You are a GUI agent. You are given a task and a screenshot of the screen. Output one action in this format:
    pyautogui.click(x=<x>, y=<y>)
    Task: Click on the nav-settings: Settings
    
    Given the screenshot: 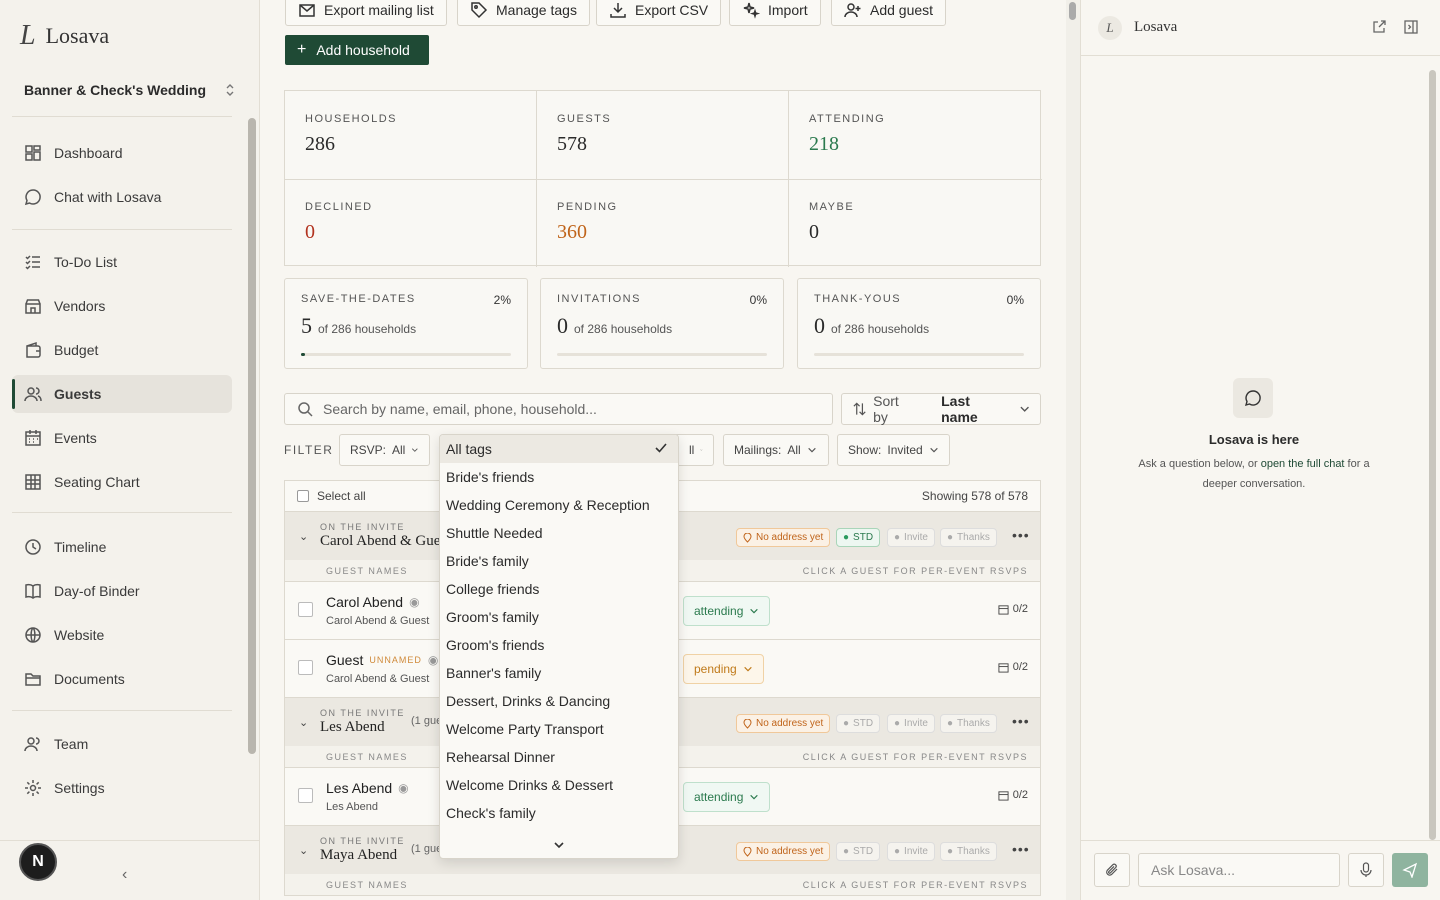 What is the action you would take?
    pyautogui.click(x=122, y=788)
    